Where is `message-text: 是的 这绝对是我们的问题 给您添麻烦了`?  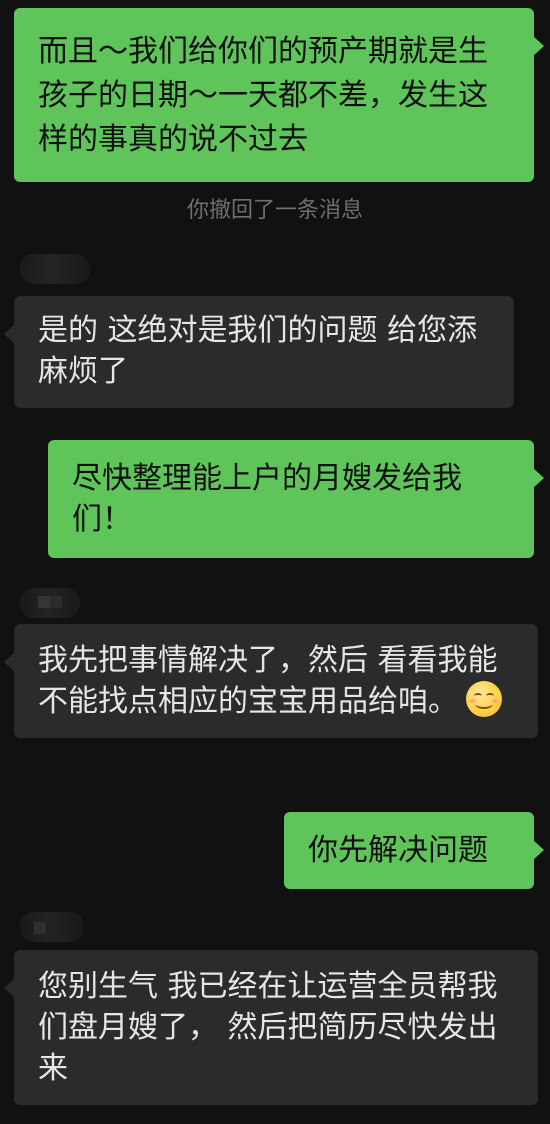 message-text: 是的 这绝对是我们的问题 给您添麻烦了 is located at coordinates (258, 351).